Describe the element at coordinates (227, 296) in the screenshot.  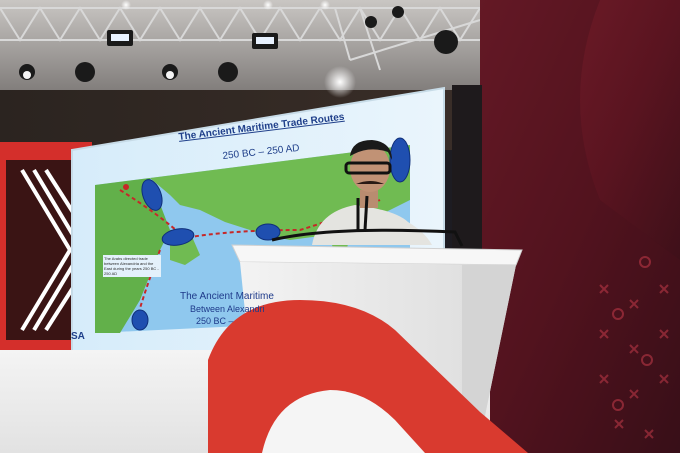
I see `map-overlay-title: The Ancient Maritime` at that location.